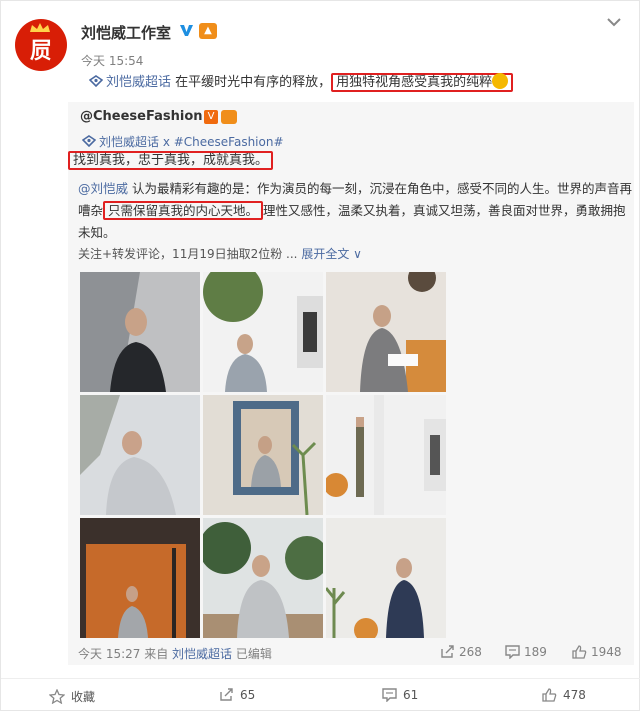 This screenshot has width=640, height=711. I want to click on star-icon, so click(57, 696).